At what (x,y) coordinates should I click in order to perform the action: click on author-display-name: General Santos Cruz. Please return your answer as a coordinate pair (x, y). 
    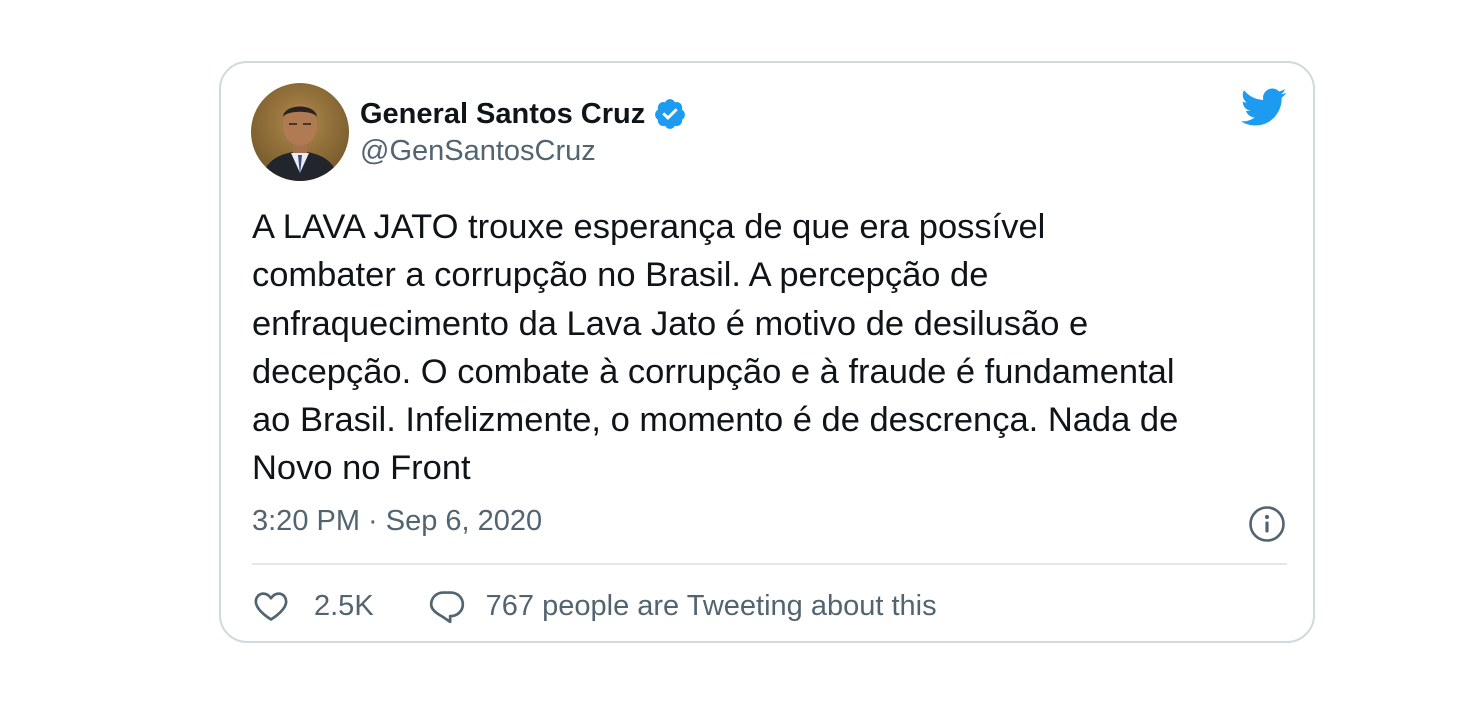
    Looking at the image, I should click on (502, 114).